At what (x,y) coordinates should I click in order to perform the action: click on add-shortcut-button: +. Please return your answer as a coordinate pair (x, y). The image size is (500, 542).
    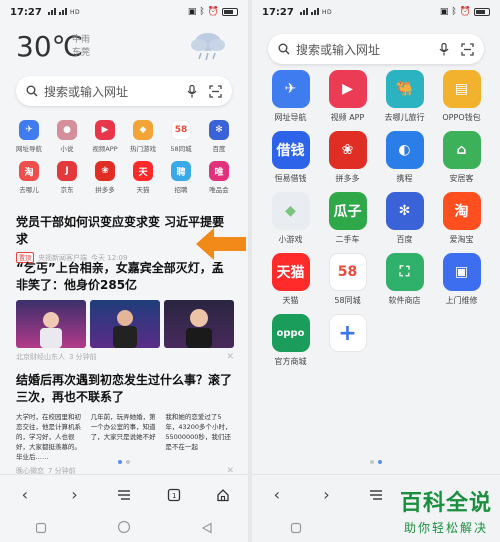
    Looking at the image, I should click on (347, 340).